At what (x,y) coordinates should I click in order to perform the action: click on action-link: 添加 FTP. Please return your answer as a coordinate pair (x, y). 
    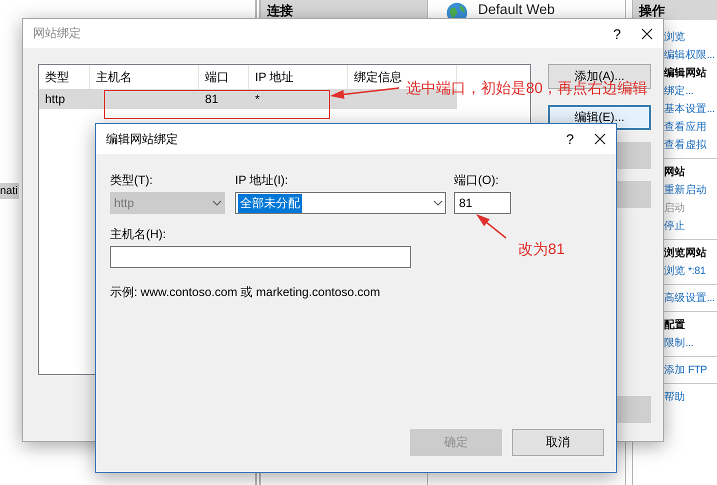
    Looking at the image, I should click on (685, 370).